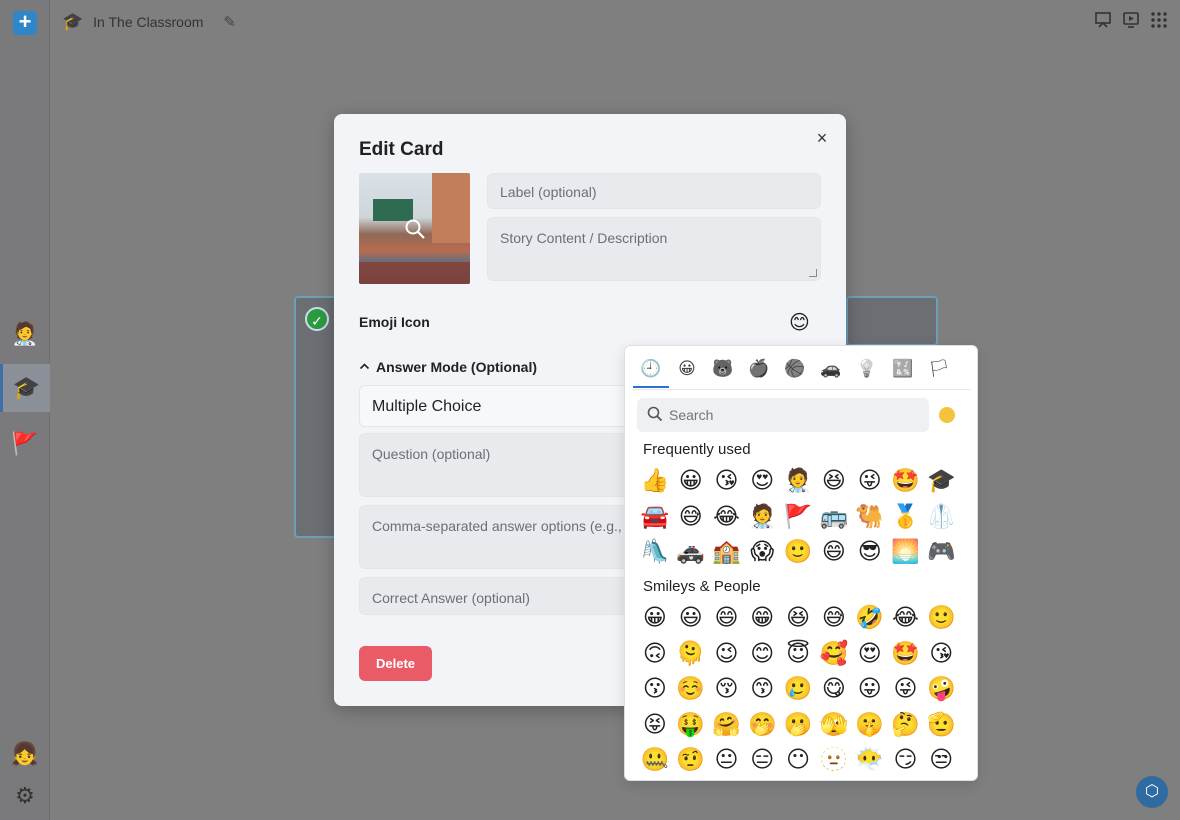  I want to click on emoji-option: 🫡, so click(941, 726).